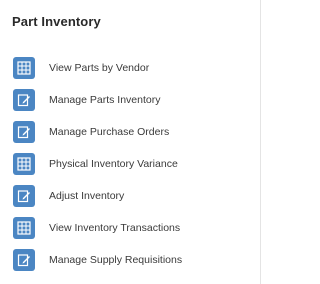  Describe the element at coordinates (87, 196) in the screenshot. I see `menu-item-label: Adjust Inventory` at that location.